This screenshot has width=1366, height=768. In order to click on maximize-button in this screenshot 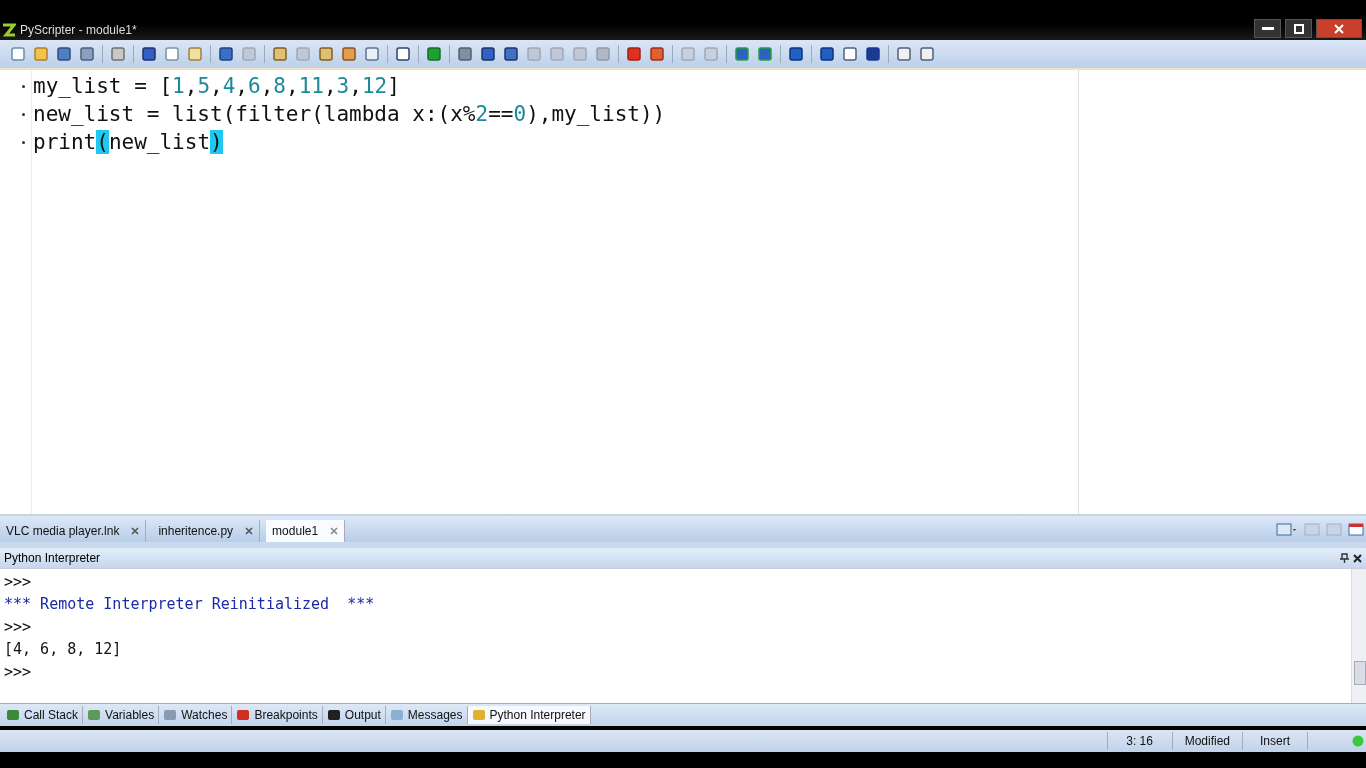, I will do `click(1298, 28)`.